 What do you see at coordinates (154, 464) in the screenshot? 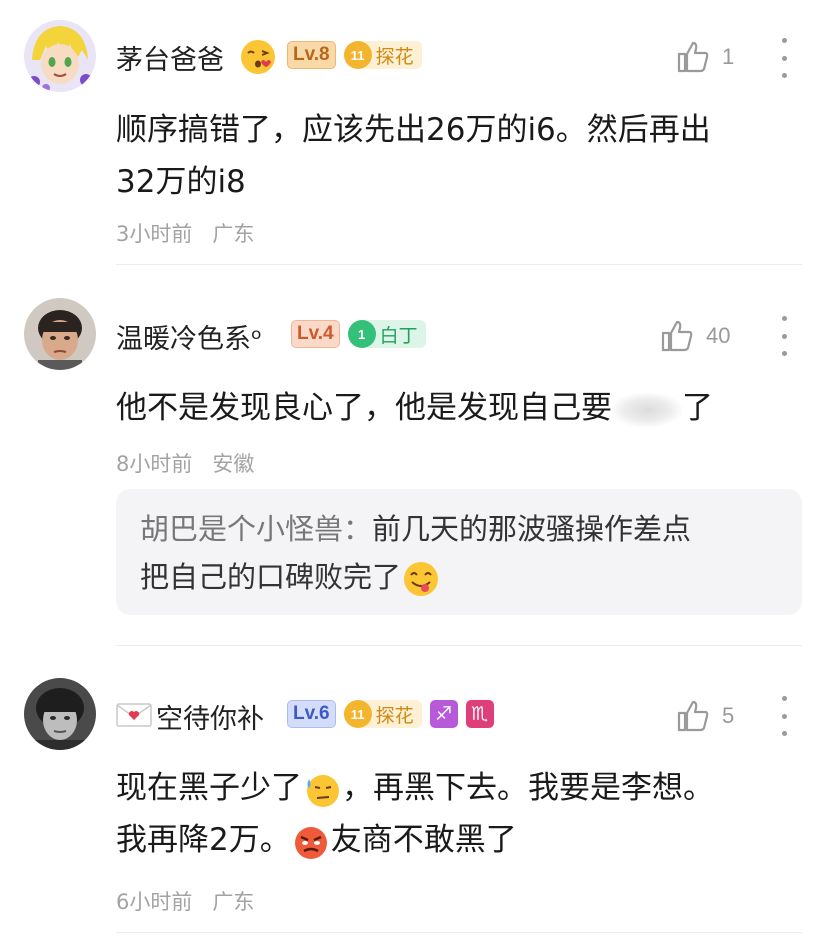
I see `comment-time: 8小时前` at bounding box center [154, 464].